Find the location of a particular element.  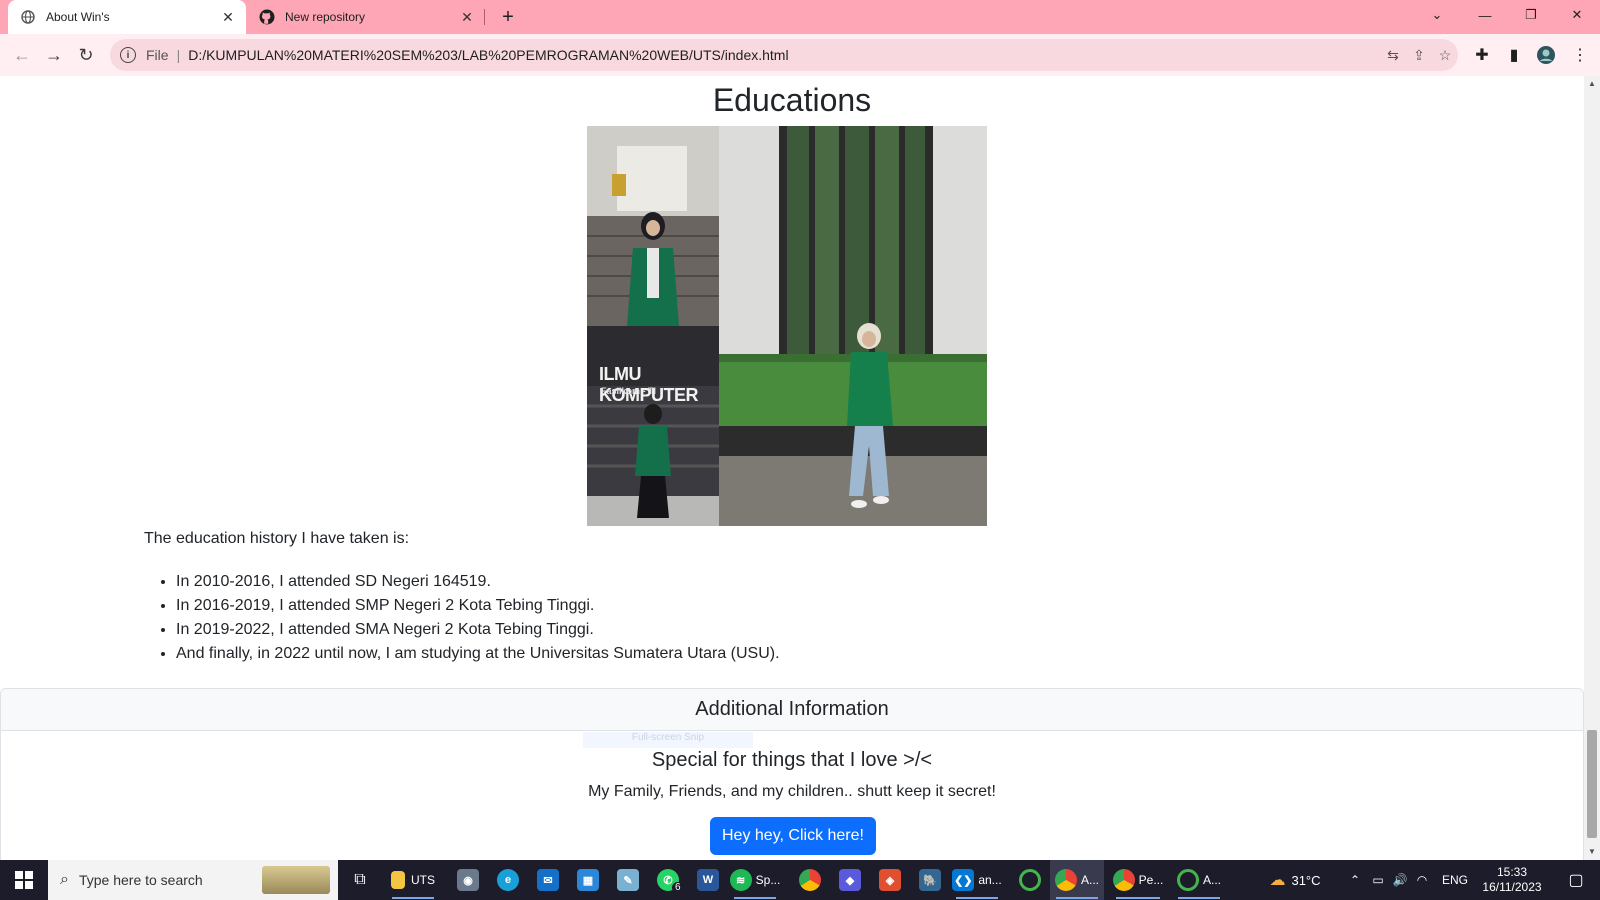

taskbar-app-anaconda is located at coordinates (1030, 880).